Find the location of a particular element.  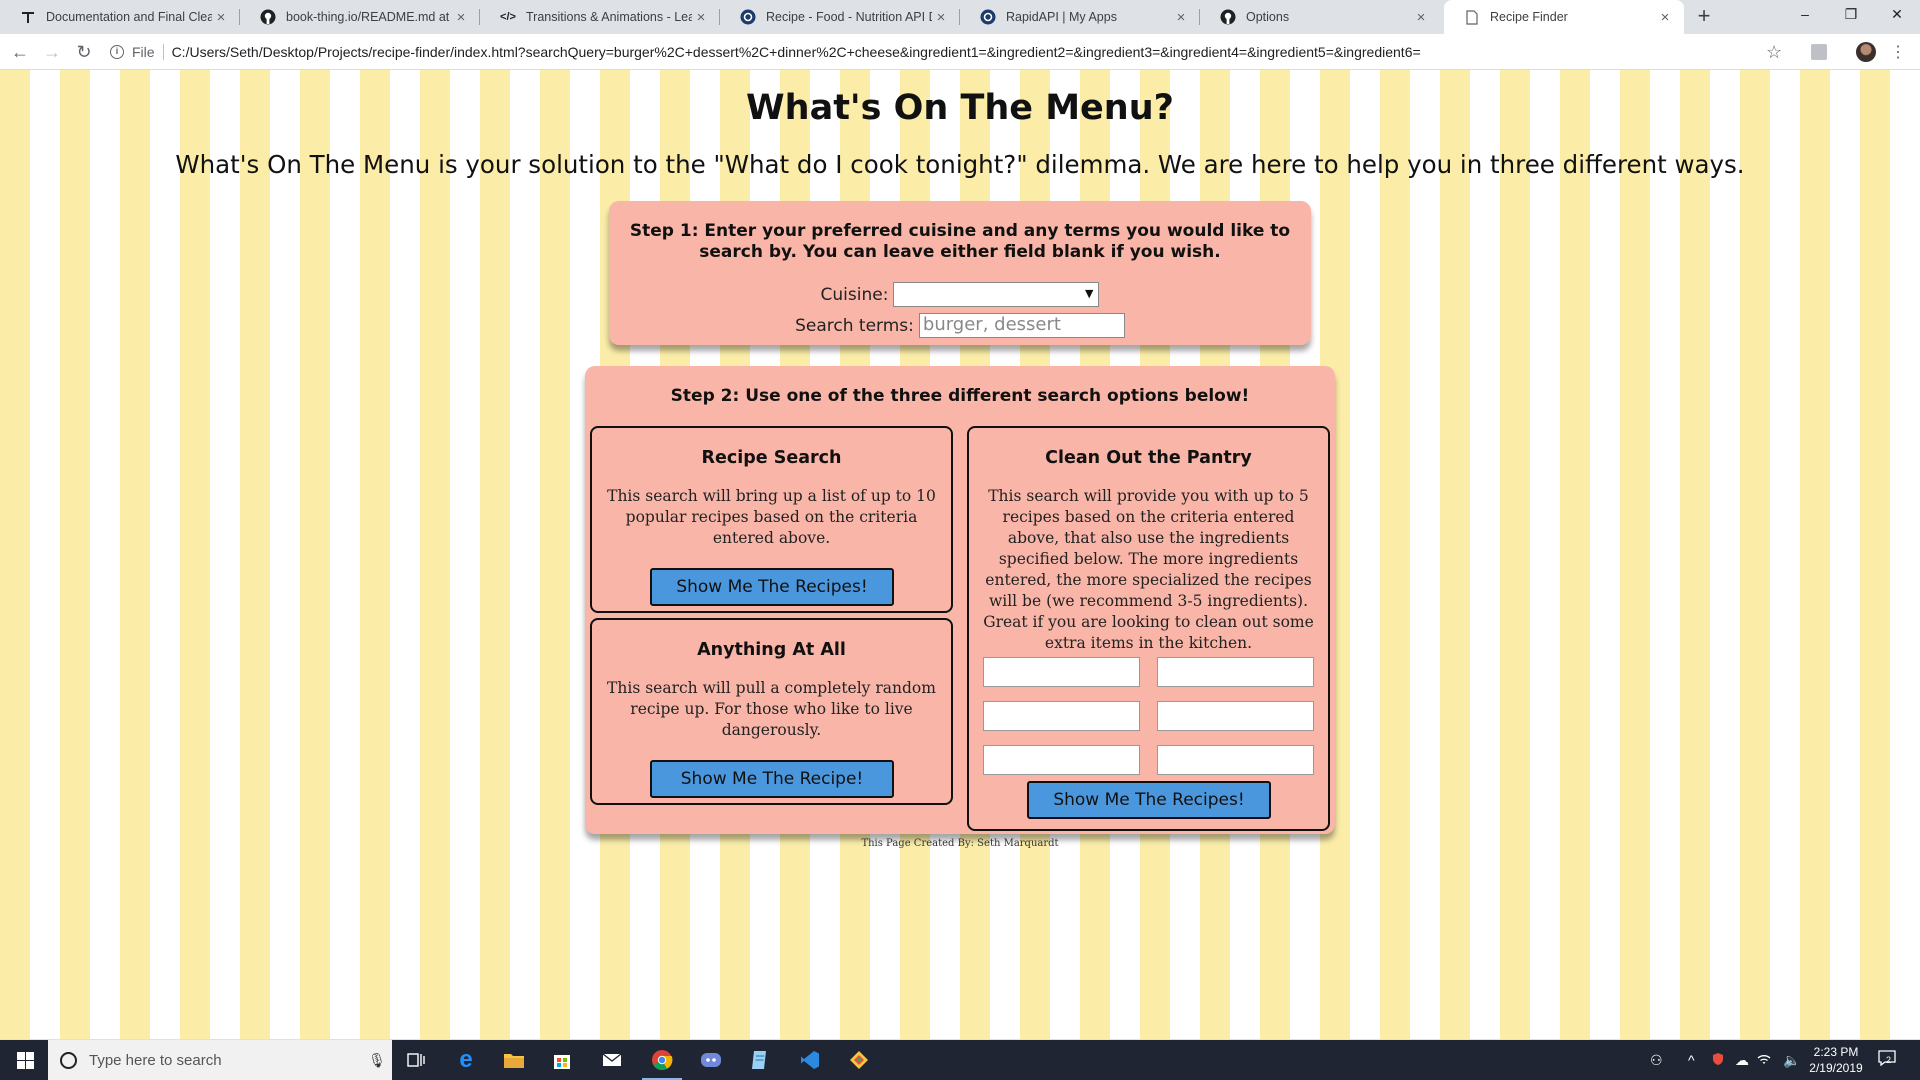

code-icon: </> is located at coordinates (508, 17).